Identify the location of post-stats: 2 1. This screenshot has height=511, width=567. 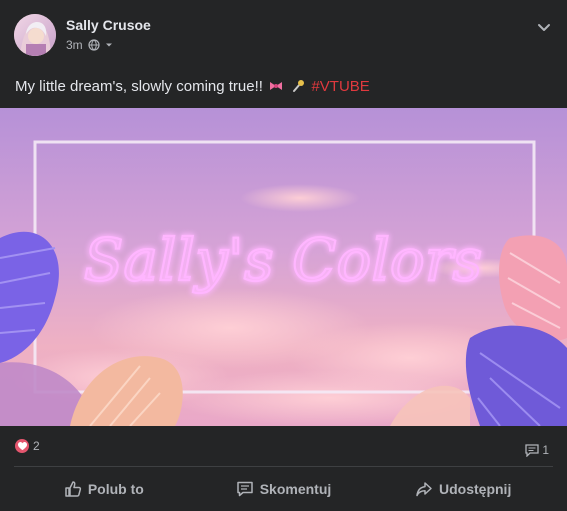
(283, 446).